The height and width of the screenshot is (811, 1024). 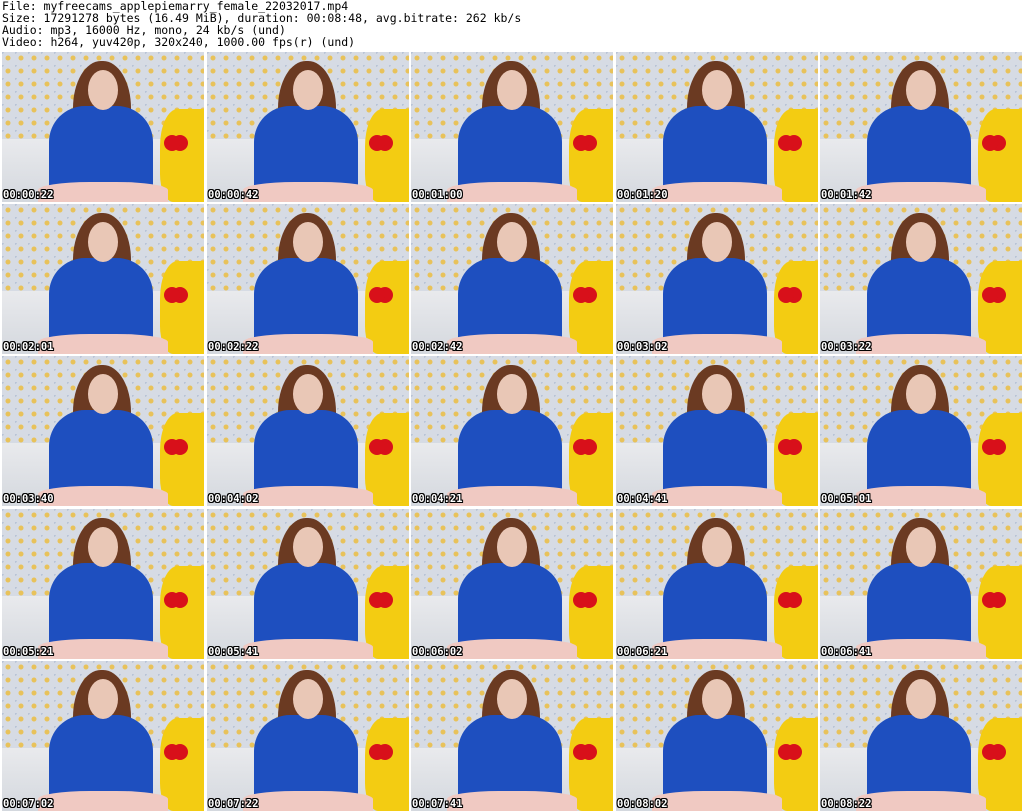 I want to click on timestamp-label: 00:07:02, so click(x=28, y=804).